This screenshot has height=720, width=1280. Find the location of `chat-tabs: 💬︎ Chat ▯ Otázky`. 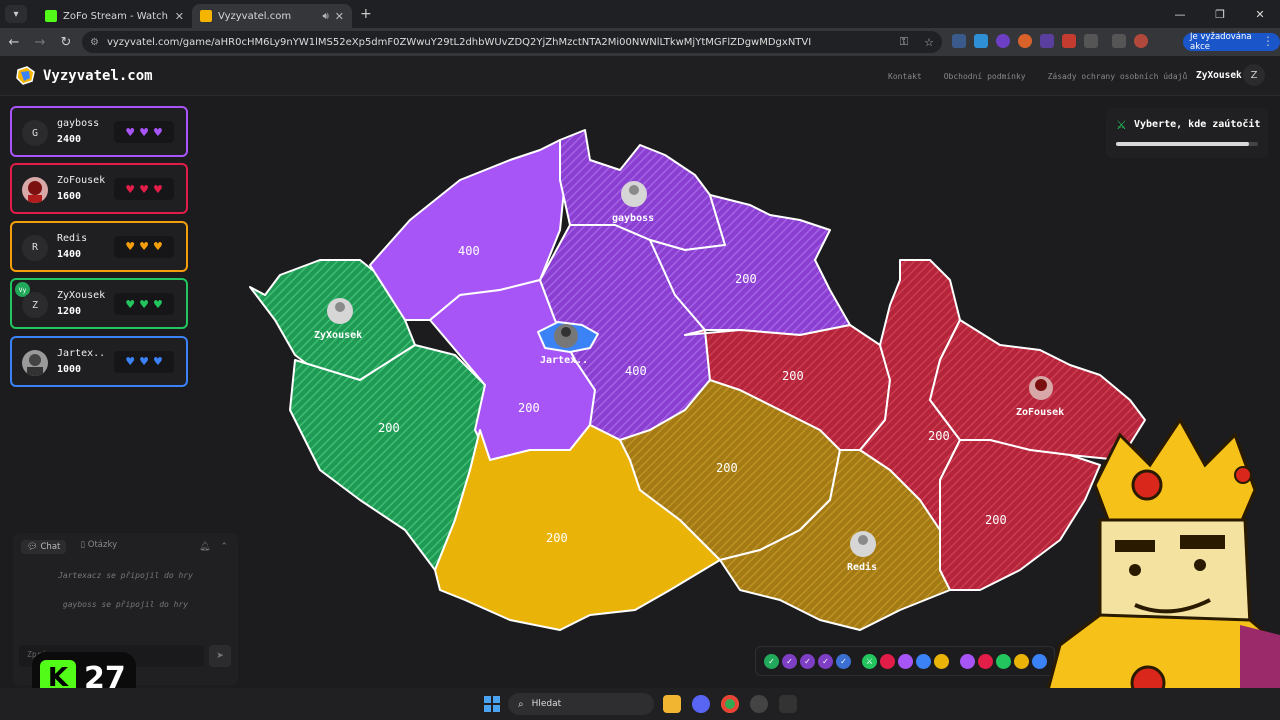

chat-tabs: 💬︎ Chat ▯ Otázky is located at coordinates (69, 547).